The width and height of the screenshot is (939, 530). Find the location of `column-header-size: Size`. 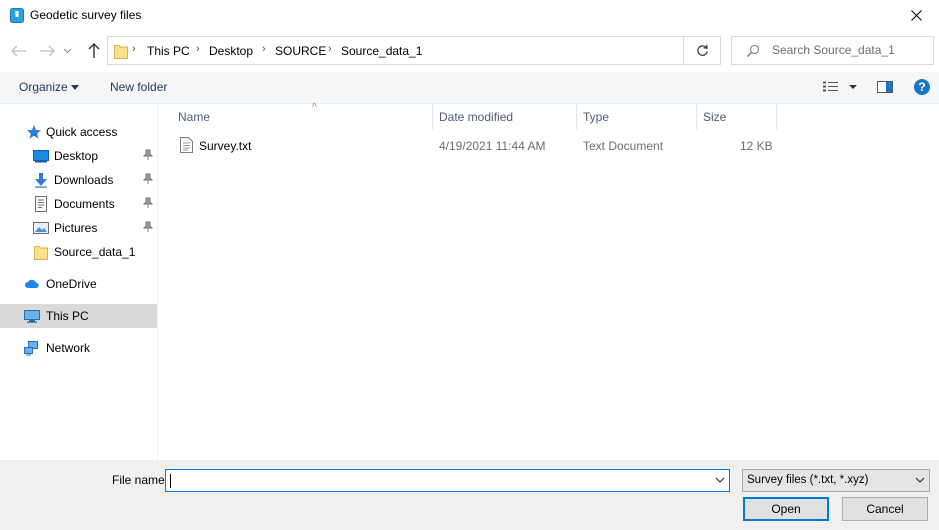

column-header-size: Size is located at coordinates (737, 117).